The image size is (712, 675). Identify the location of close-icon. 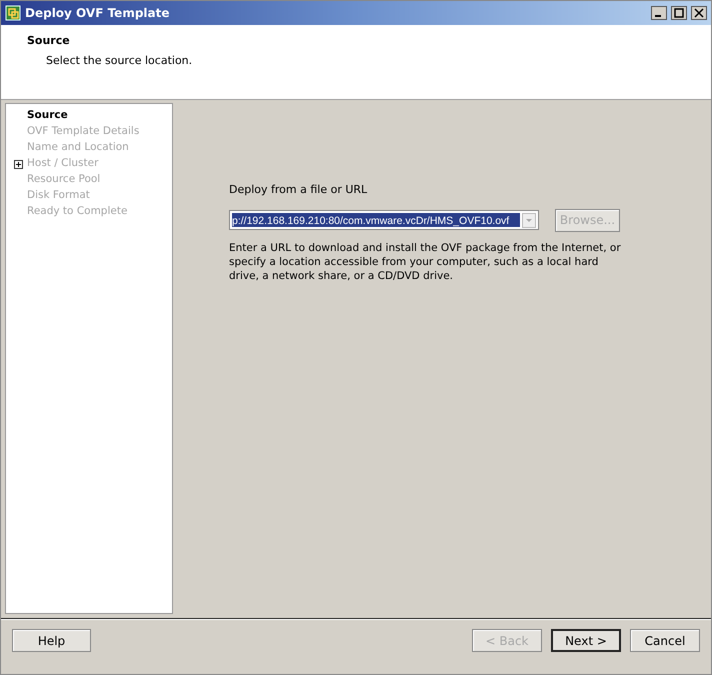
(699, 13).